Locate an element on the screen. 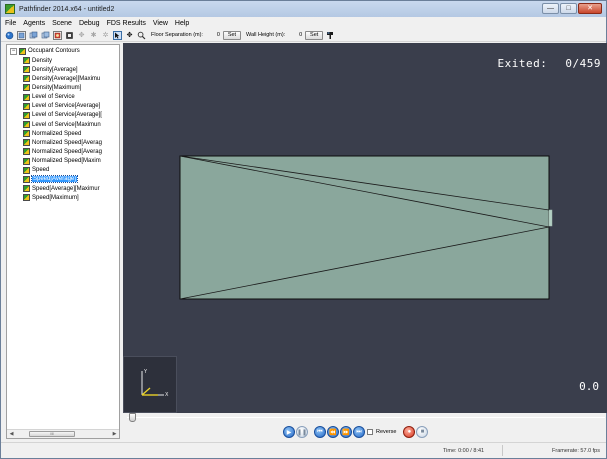 The image size is (607, 459). timeline-track is located at coordinates (366, 417).